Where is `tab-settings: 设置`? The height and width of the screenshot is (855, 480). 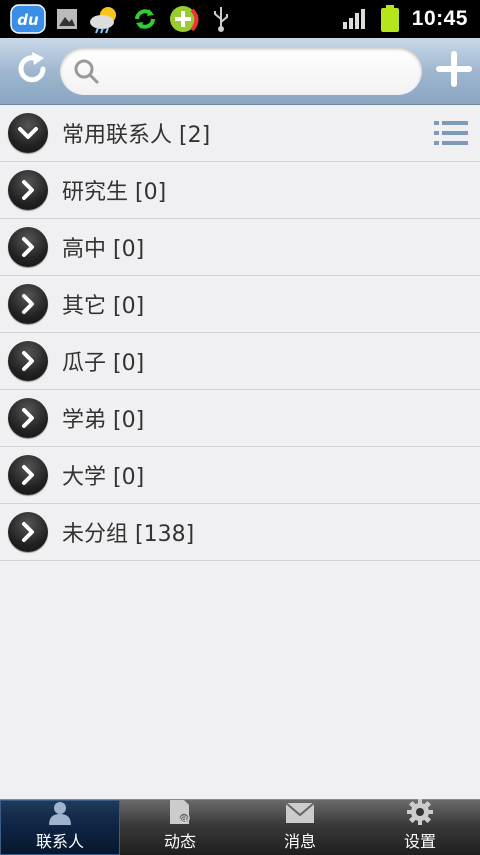 tab-settings: 设置 is located at coordinates (420, 826).